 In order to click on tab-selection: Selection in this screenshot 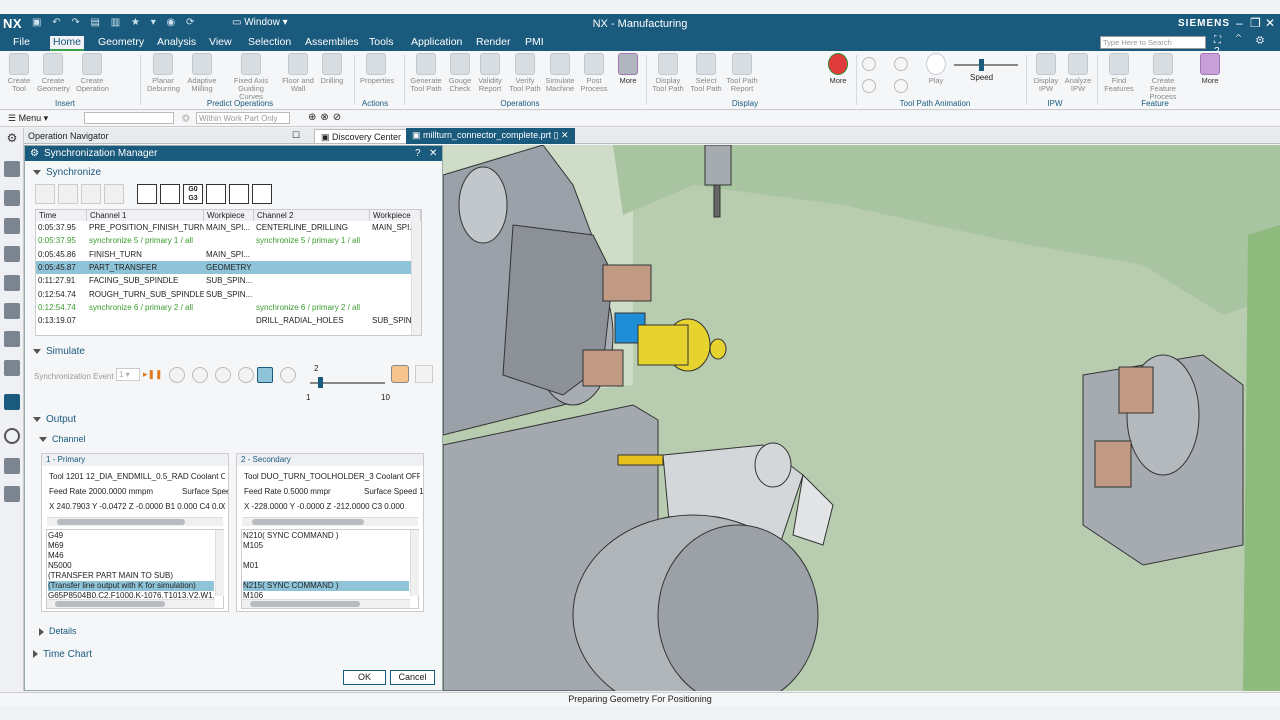, I will do `click(269, 42)`.